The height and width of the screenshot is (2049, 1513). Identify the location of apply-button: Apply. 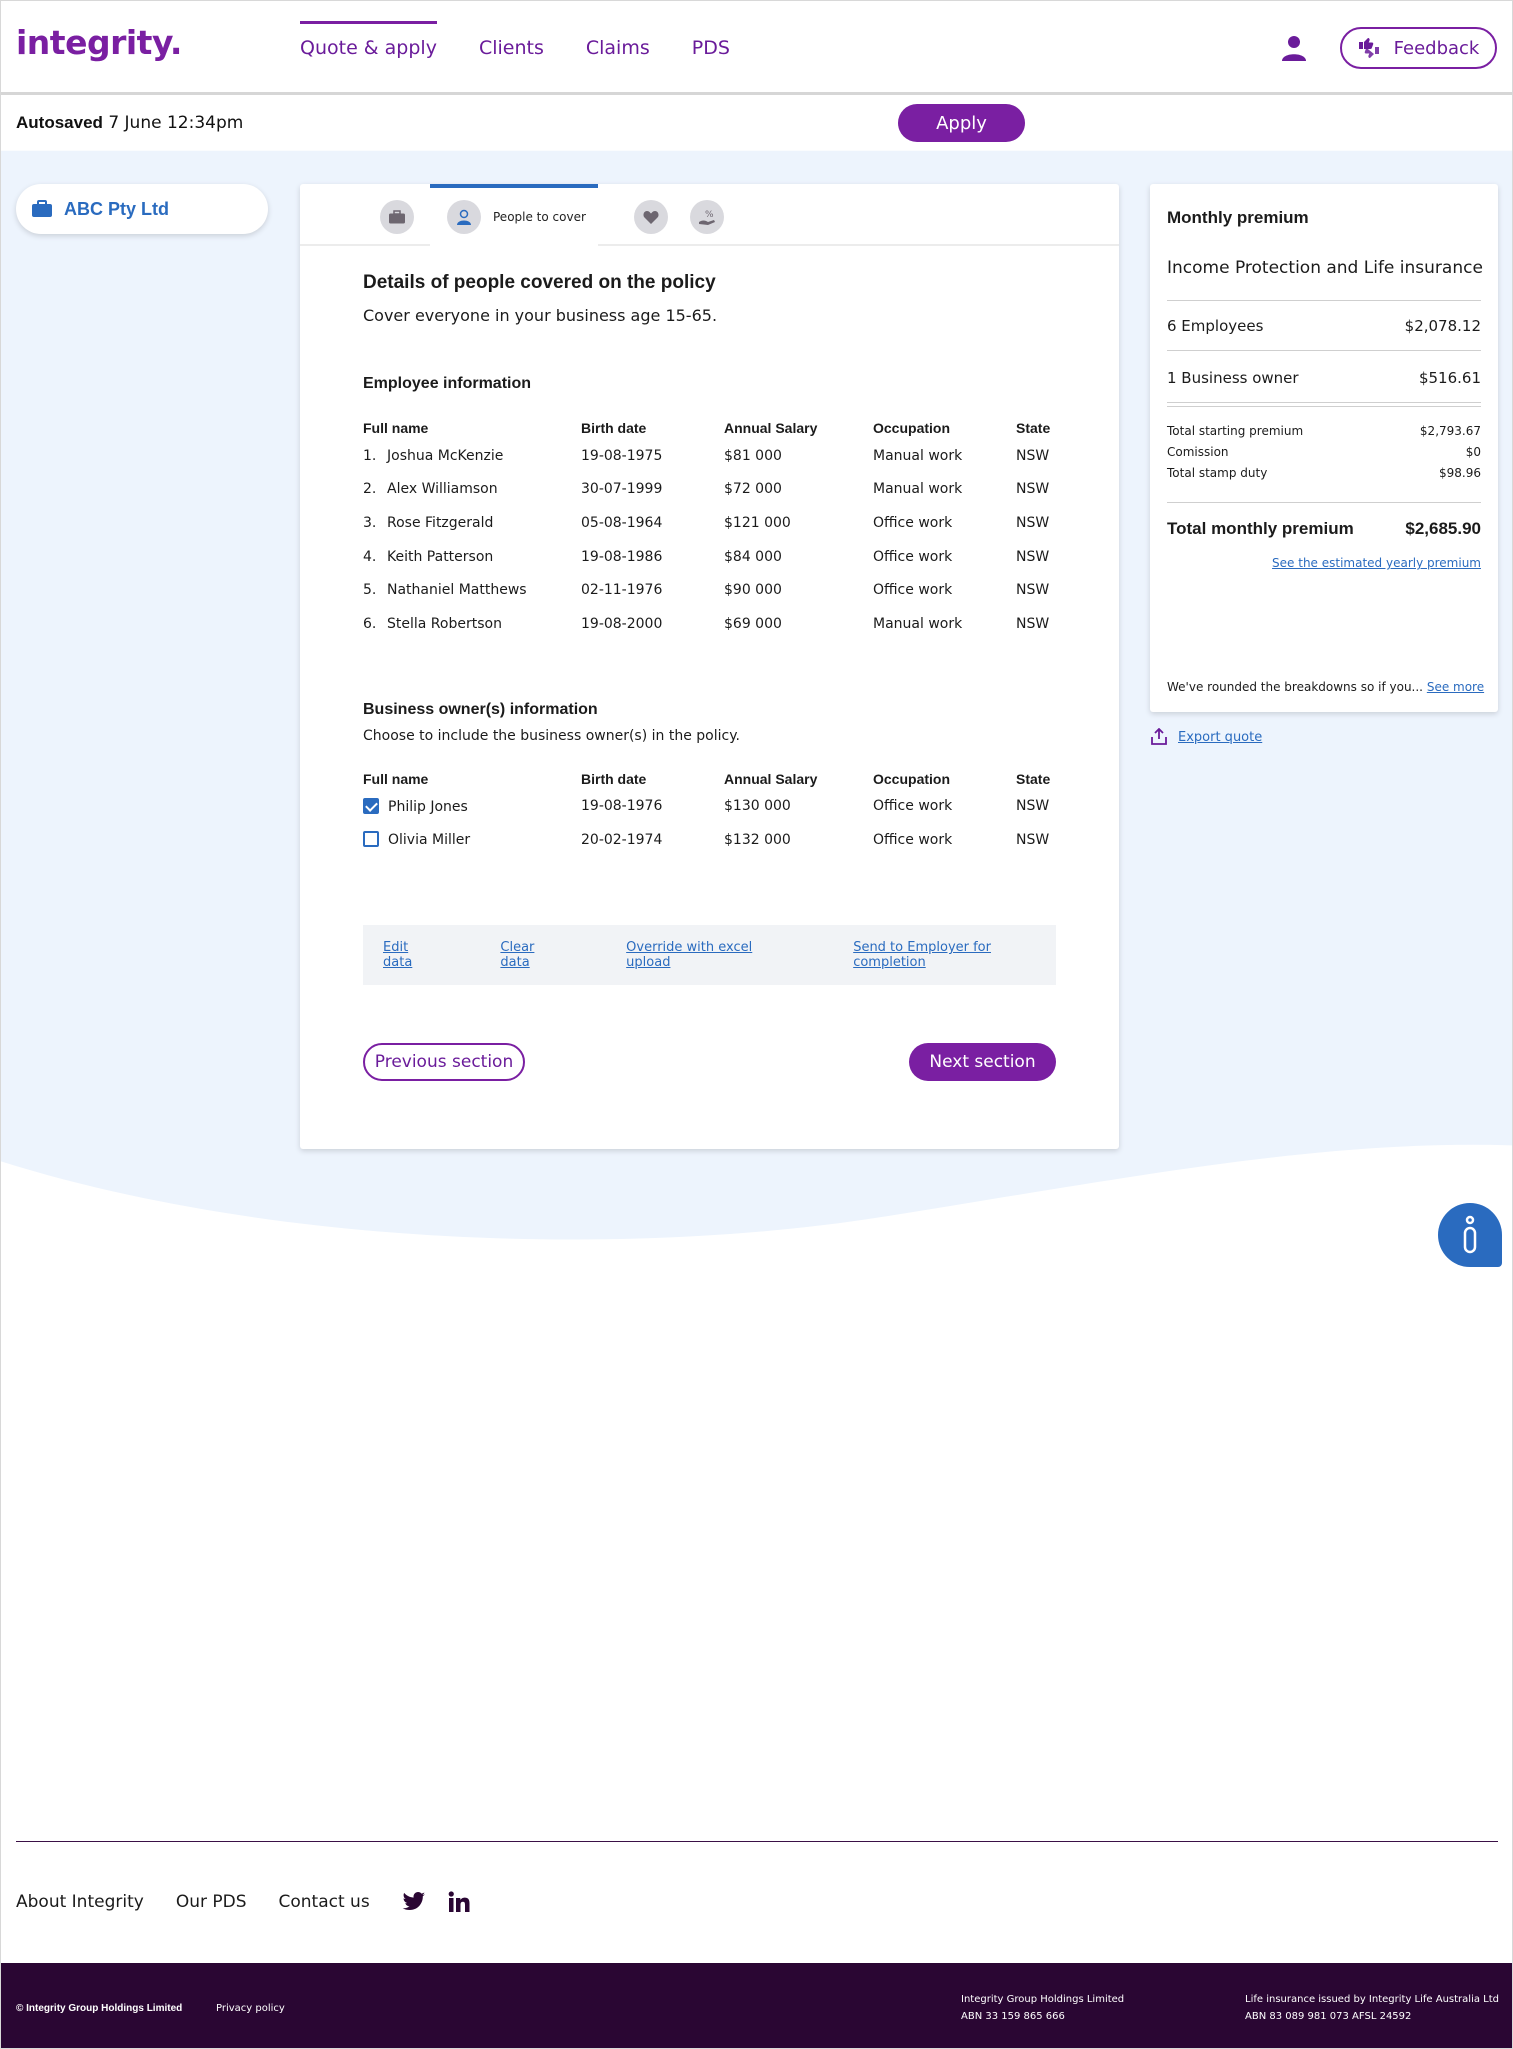
(961, 123).